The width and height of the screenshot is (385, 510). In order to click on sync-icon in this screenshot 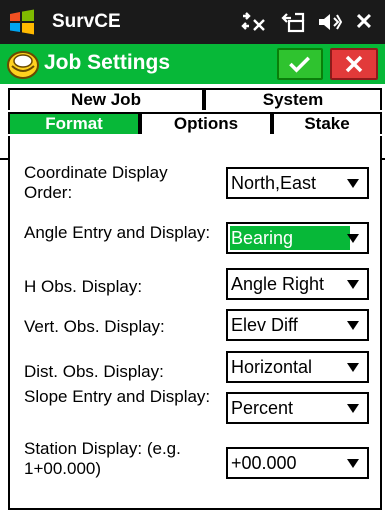, I will do `click(254, 22)`.